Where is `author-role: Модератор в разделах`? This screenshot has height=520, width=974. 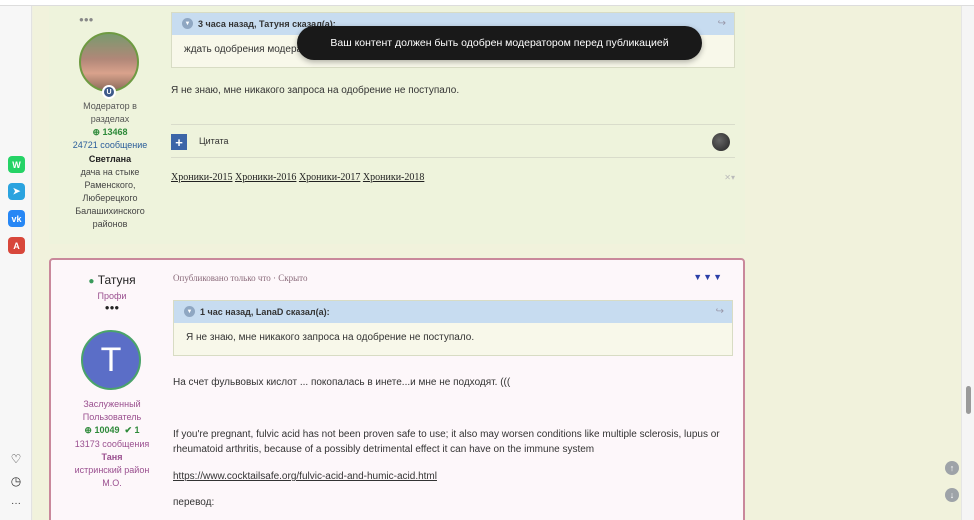
author-role: Модератор в разделах is located at coordinates (110, 112).